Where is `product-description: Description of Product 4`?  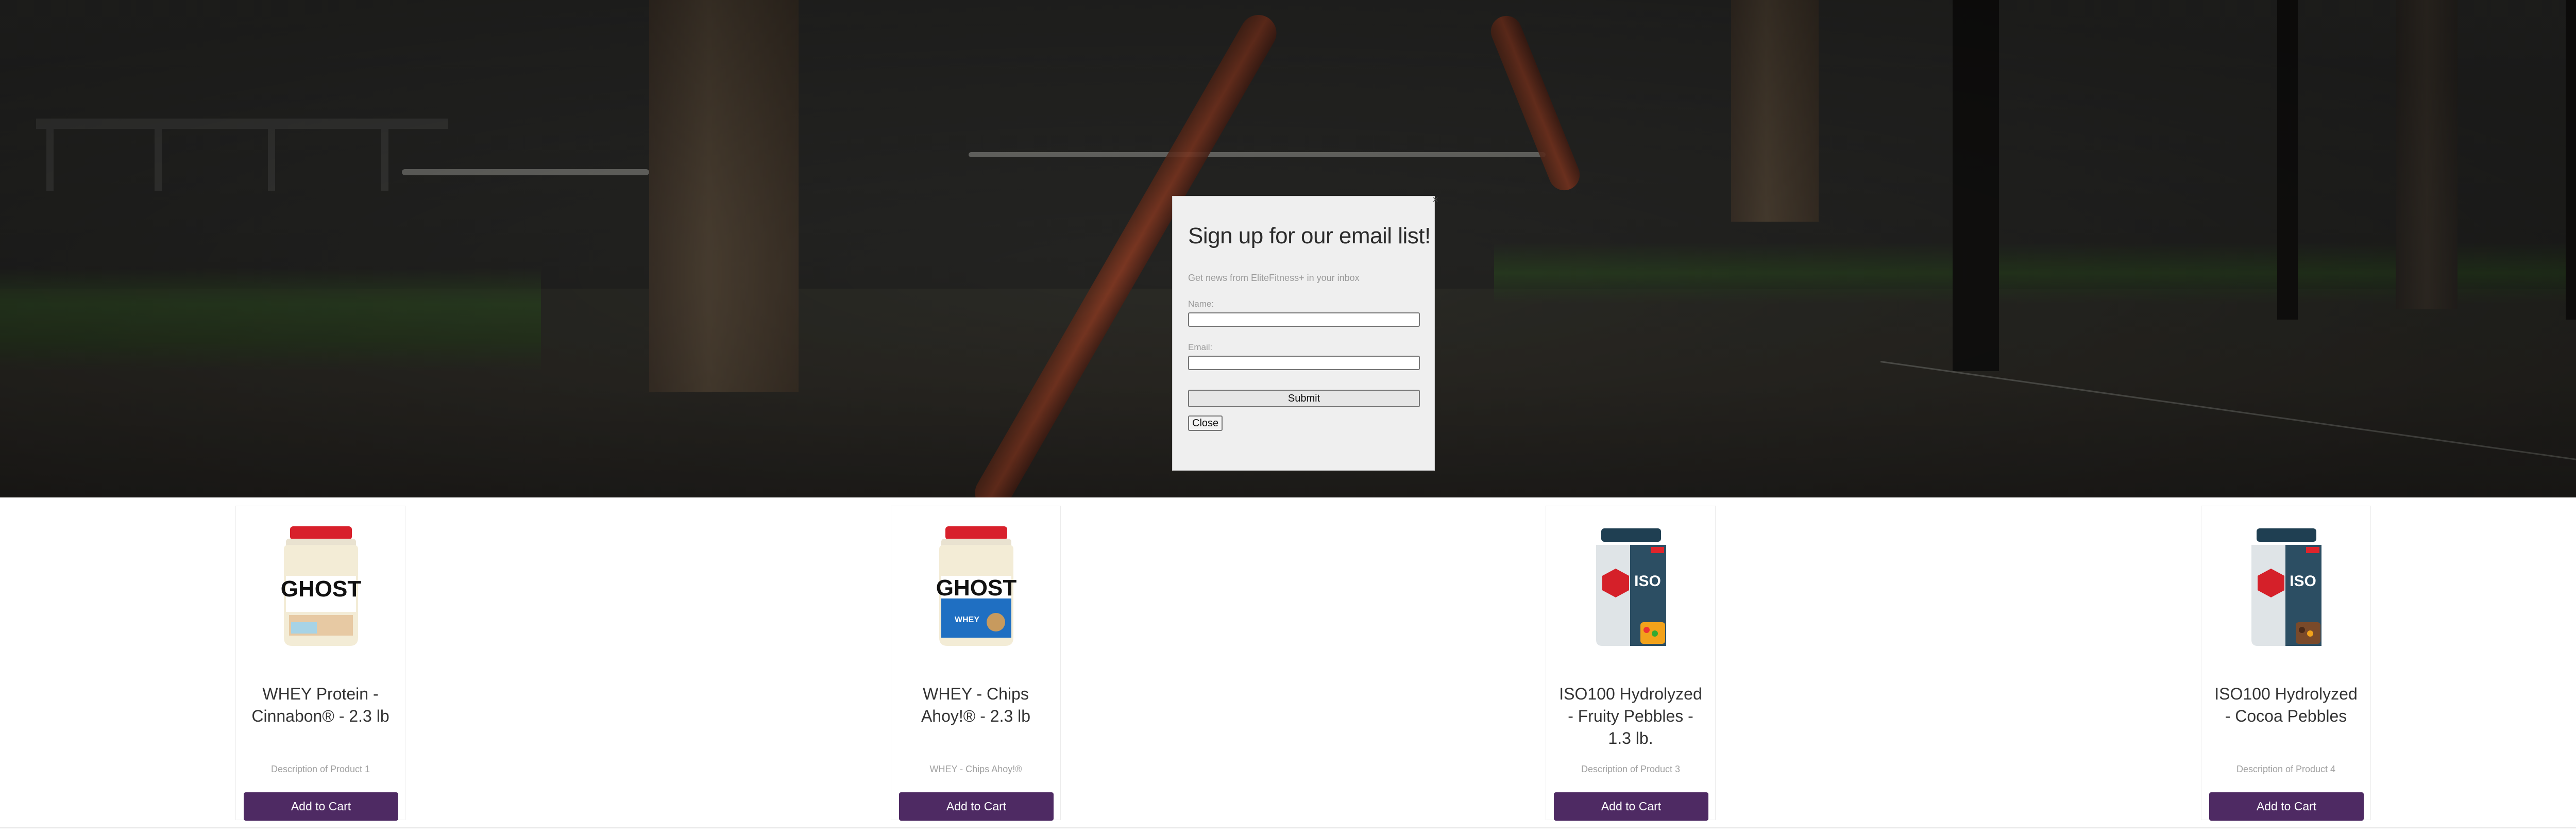
product-description: Description of Product 4 is located at coordinates (2286, 769).